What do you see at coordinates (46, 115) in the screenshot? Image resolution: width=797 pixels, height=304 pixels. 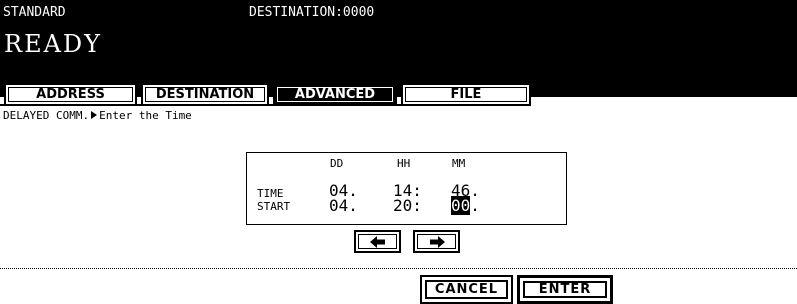 I see `breadcrumb-section: DELAYED COMM.` at bounding box center [46, 115].